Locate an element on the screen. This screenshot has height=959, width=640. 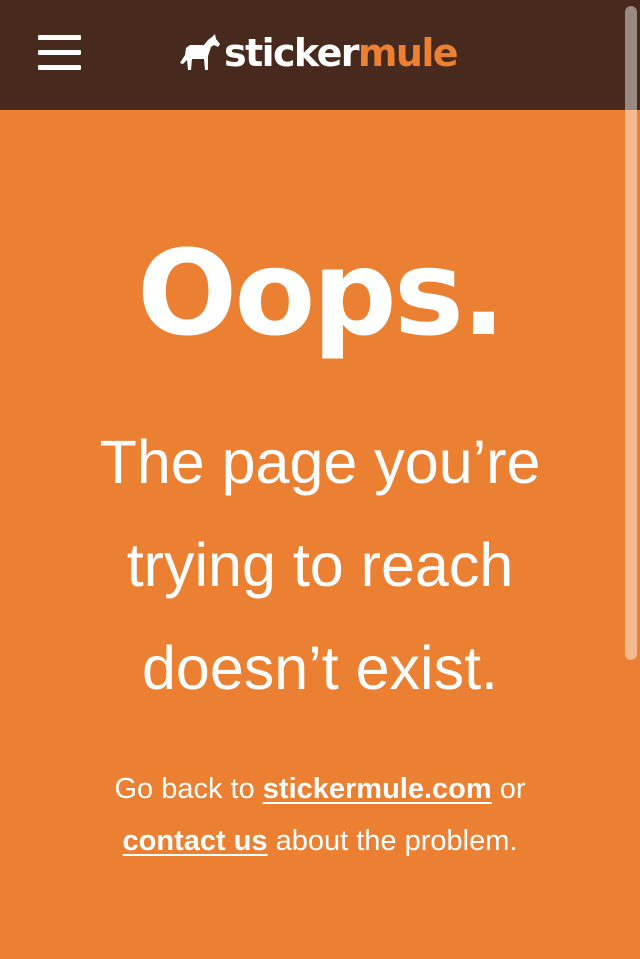
hamburger-menu-icon is located at coordinates (59, 53).